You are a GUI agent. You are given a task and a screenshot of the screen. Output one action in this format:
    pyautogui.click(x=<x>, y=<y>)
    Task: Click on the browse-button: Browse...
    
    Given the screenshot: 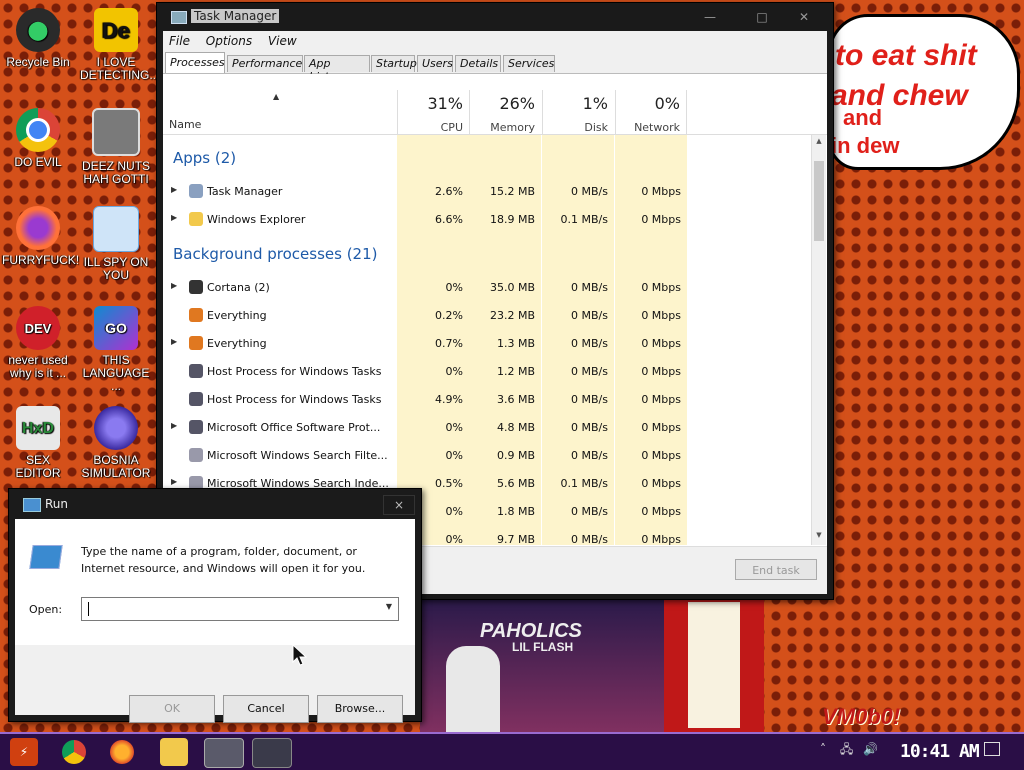 What is the action you would take?
    pyautogui.click(x=360, y=709)
    